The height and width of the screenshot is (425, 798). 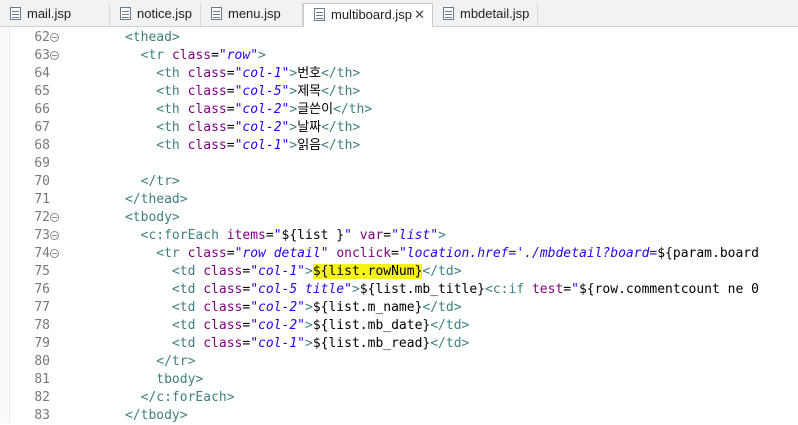 What do you see at coordinates (136, 362) in the screenshot?
I see `code-text: </tr>` at bounding box center [136, 362].